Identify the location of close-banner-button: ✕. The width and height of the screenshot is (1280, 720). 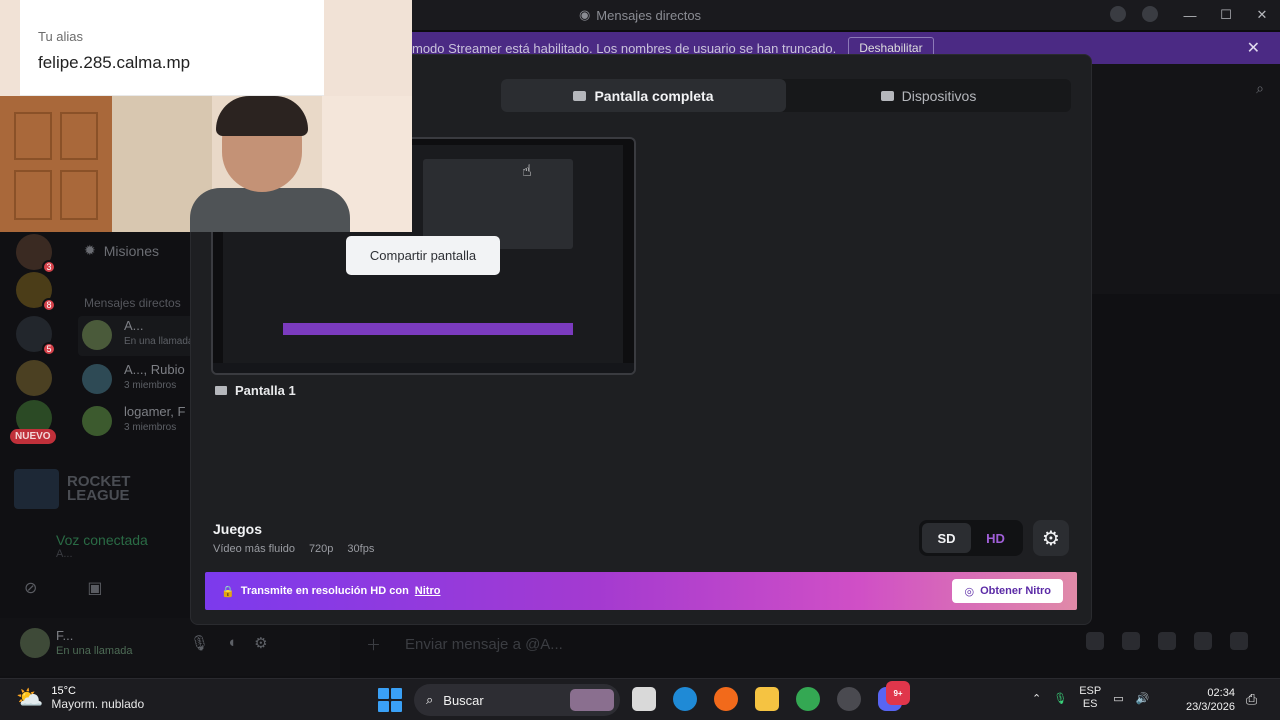
(1253, 48).